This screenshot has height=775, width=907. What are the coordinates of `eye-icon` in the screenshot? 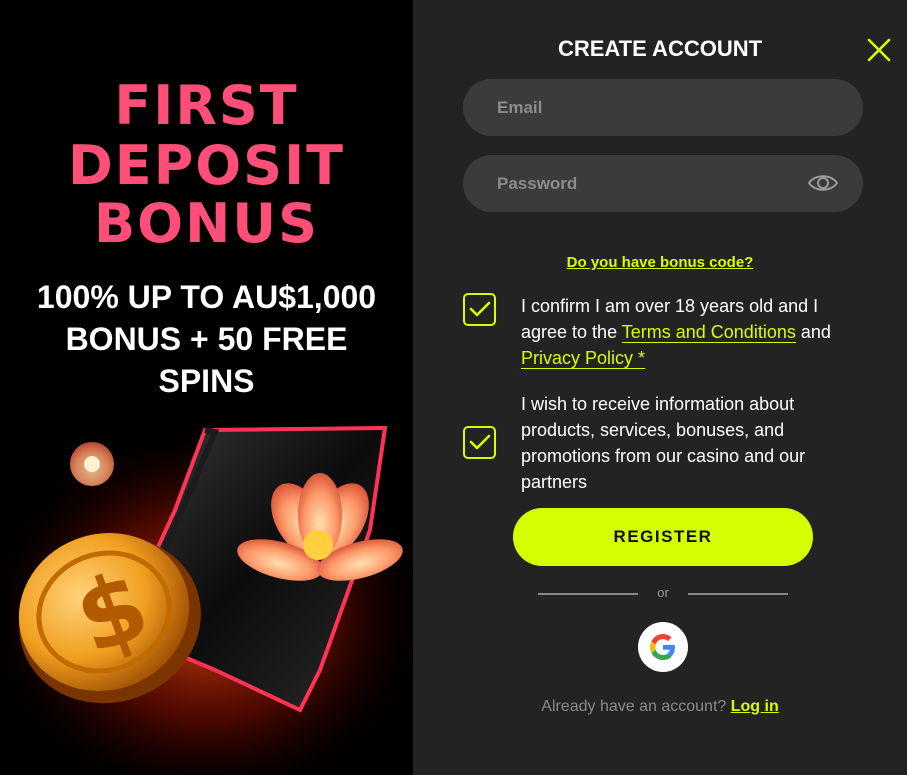 It's located at (823, 183).